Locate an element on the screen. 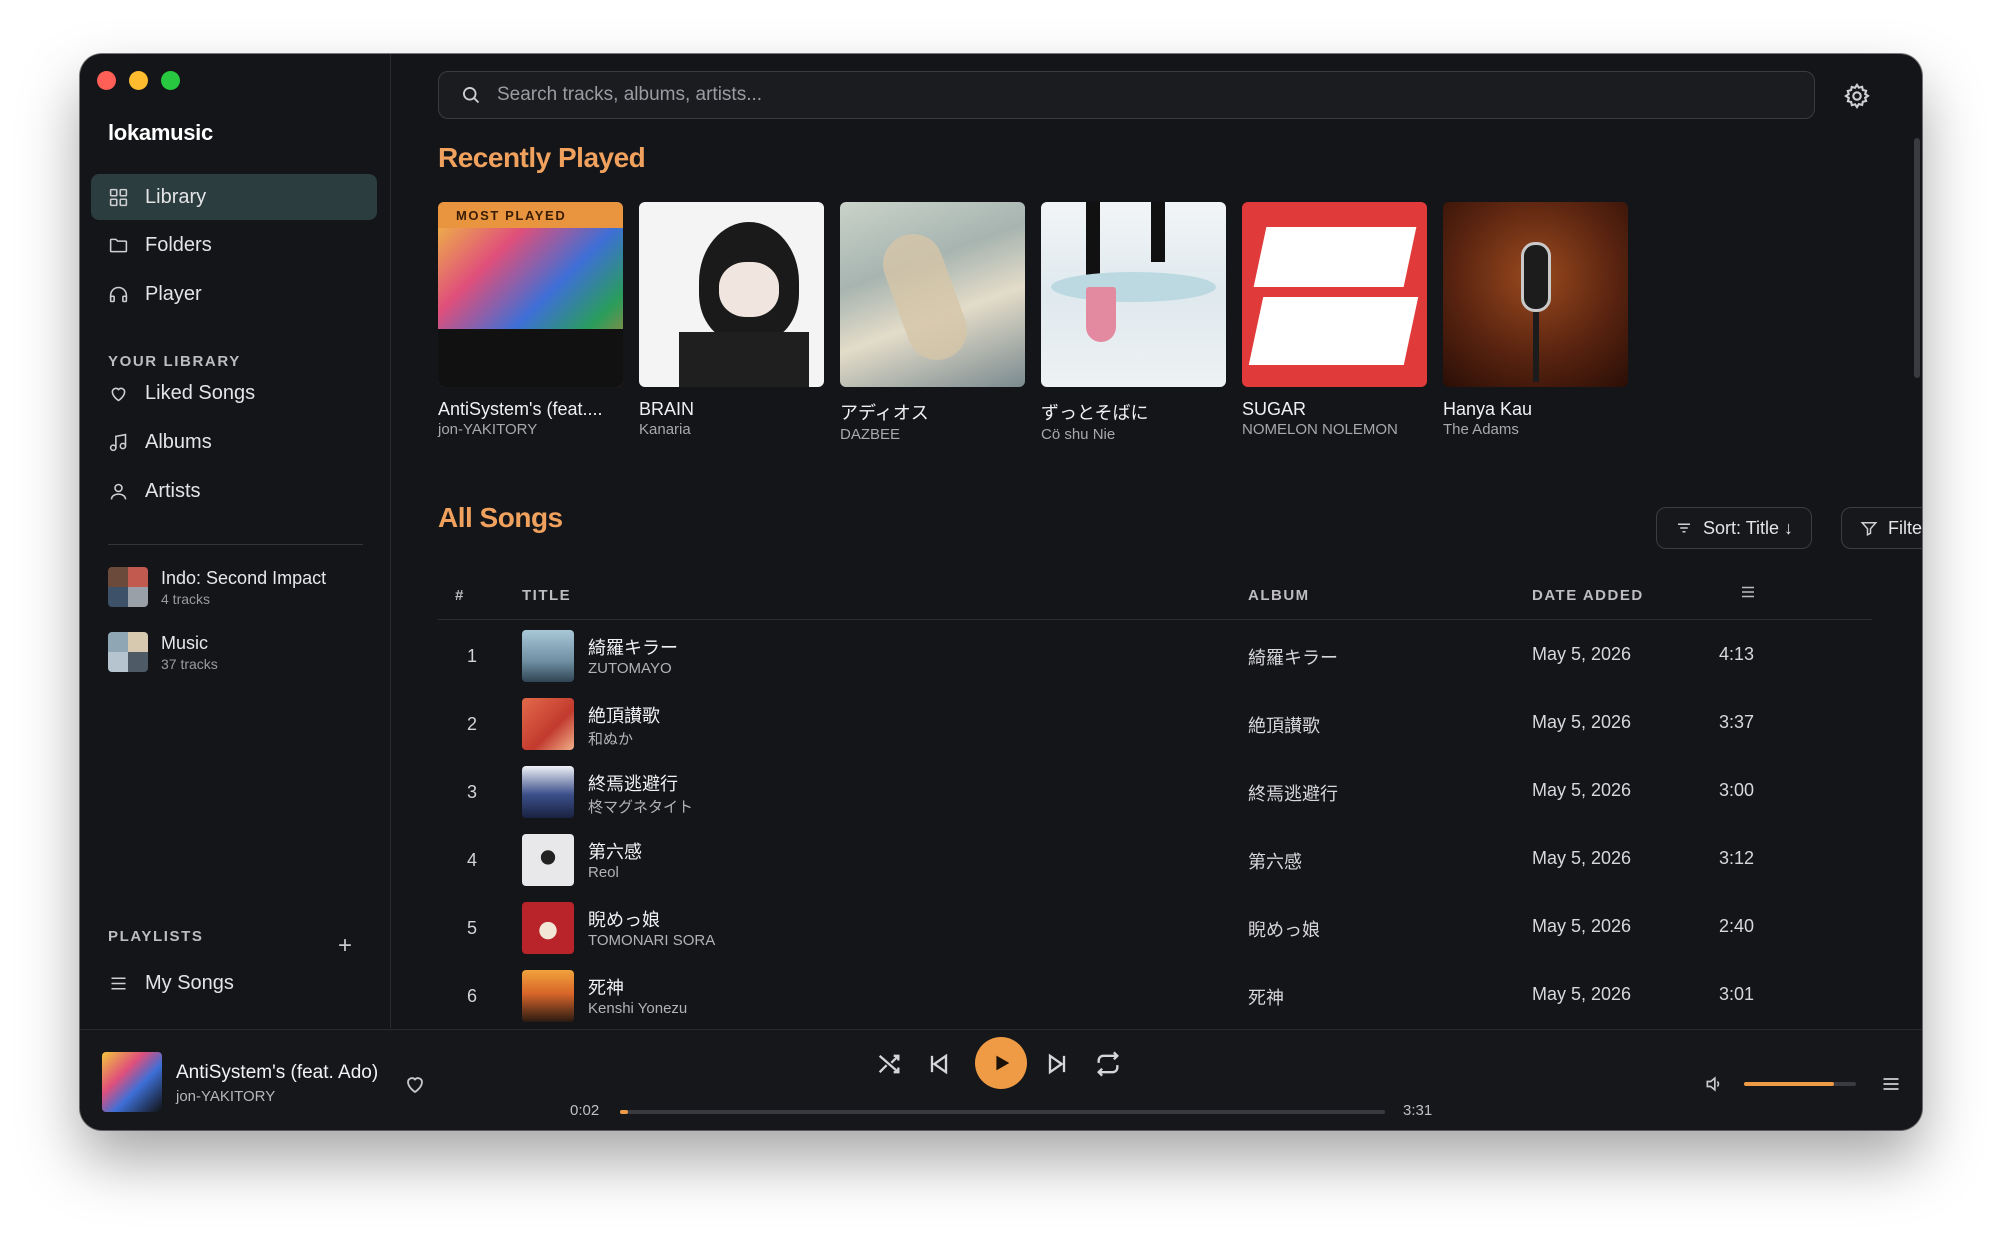 The width and height of the screenshot is (2000, 1235). recent-card: SUGAR NOMELON NOLEMON is located at coordinates (1334, 320).